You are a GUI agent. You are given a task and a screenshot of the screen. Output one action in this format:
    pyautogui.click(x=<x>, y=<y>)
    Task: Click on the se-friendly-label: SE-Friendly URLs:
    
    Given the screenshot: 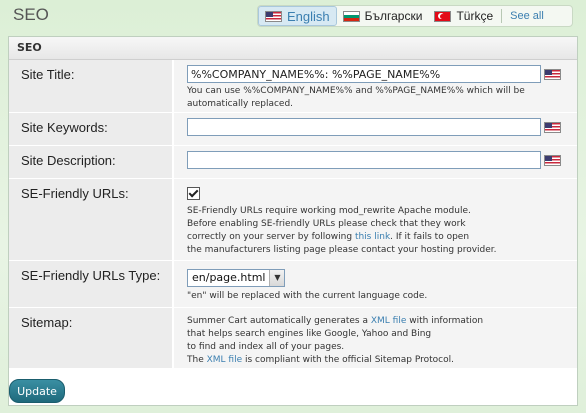 What is the action you would take?
    pyautogui.click(x=90, y=219)
    